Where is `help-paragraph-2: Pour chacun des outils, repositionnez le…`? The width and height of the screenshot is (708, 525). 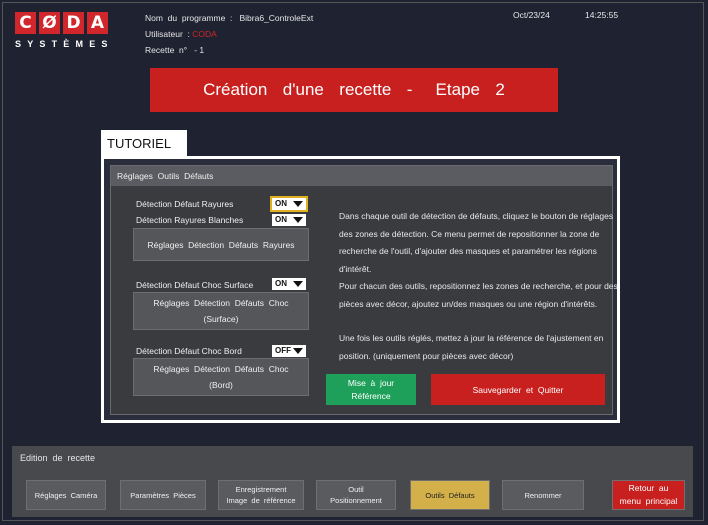
help-paragraph-2: Pour chacun des outils, repositionnez le… is located at coordinates (478, 295).